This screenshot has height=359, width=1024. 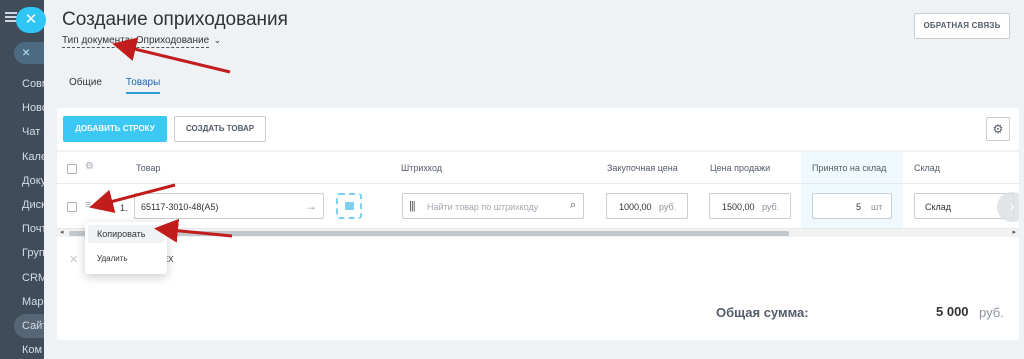 What do you see at coordinates (642, 168) in the screenshot?
I see `header-purchase-price: Закупочная цена` at bounding box center [642, 168].